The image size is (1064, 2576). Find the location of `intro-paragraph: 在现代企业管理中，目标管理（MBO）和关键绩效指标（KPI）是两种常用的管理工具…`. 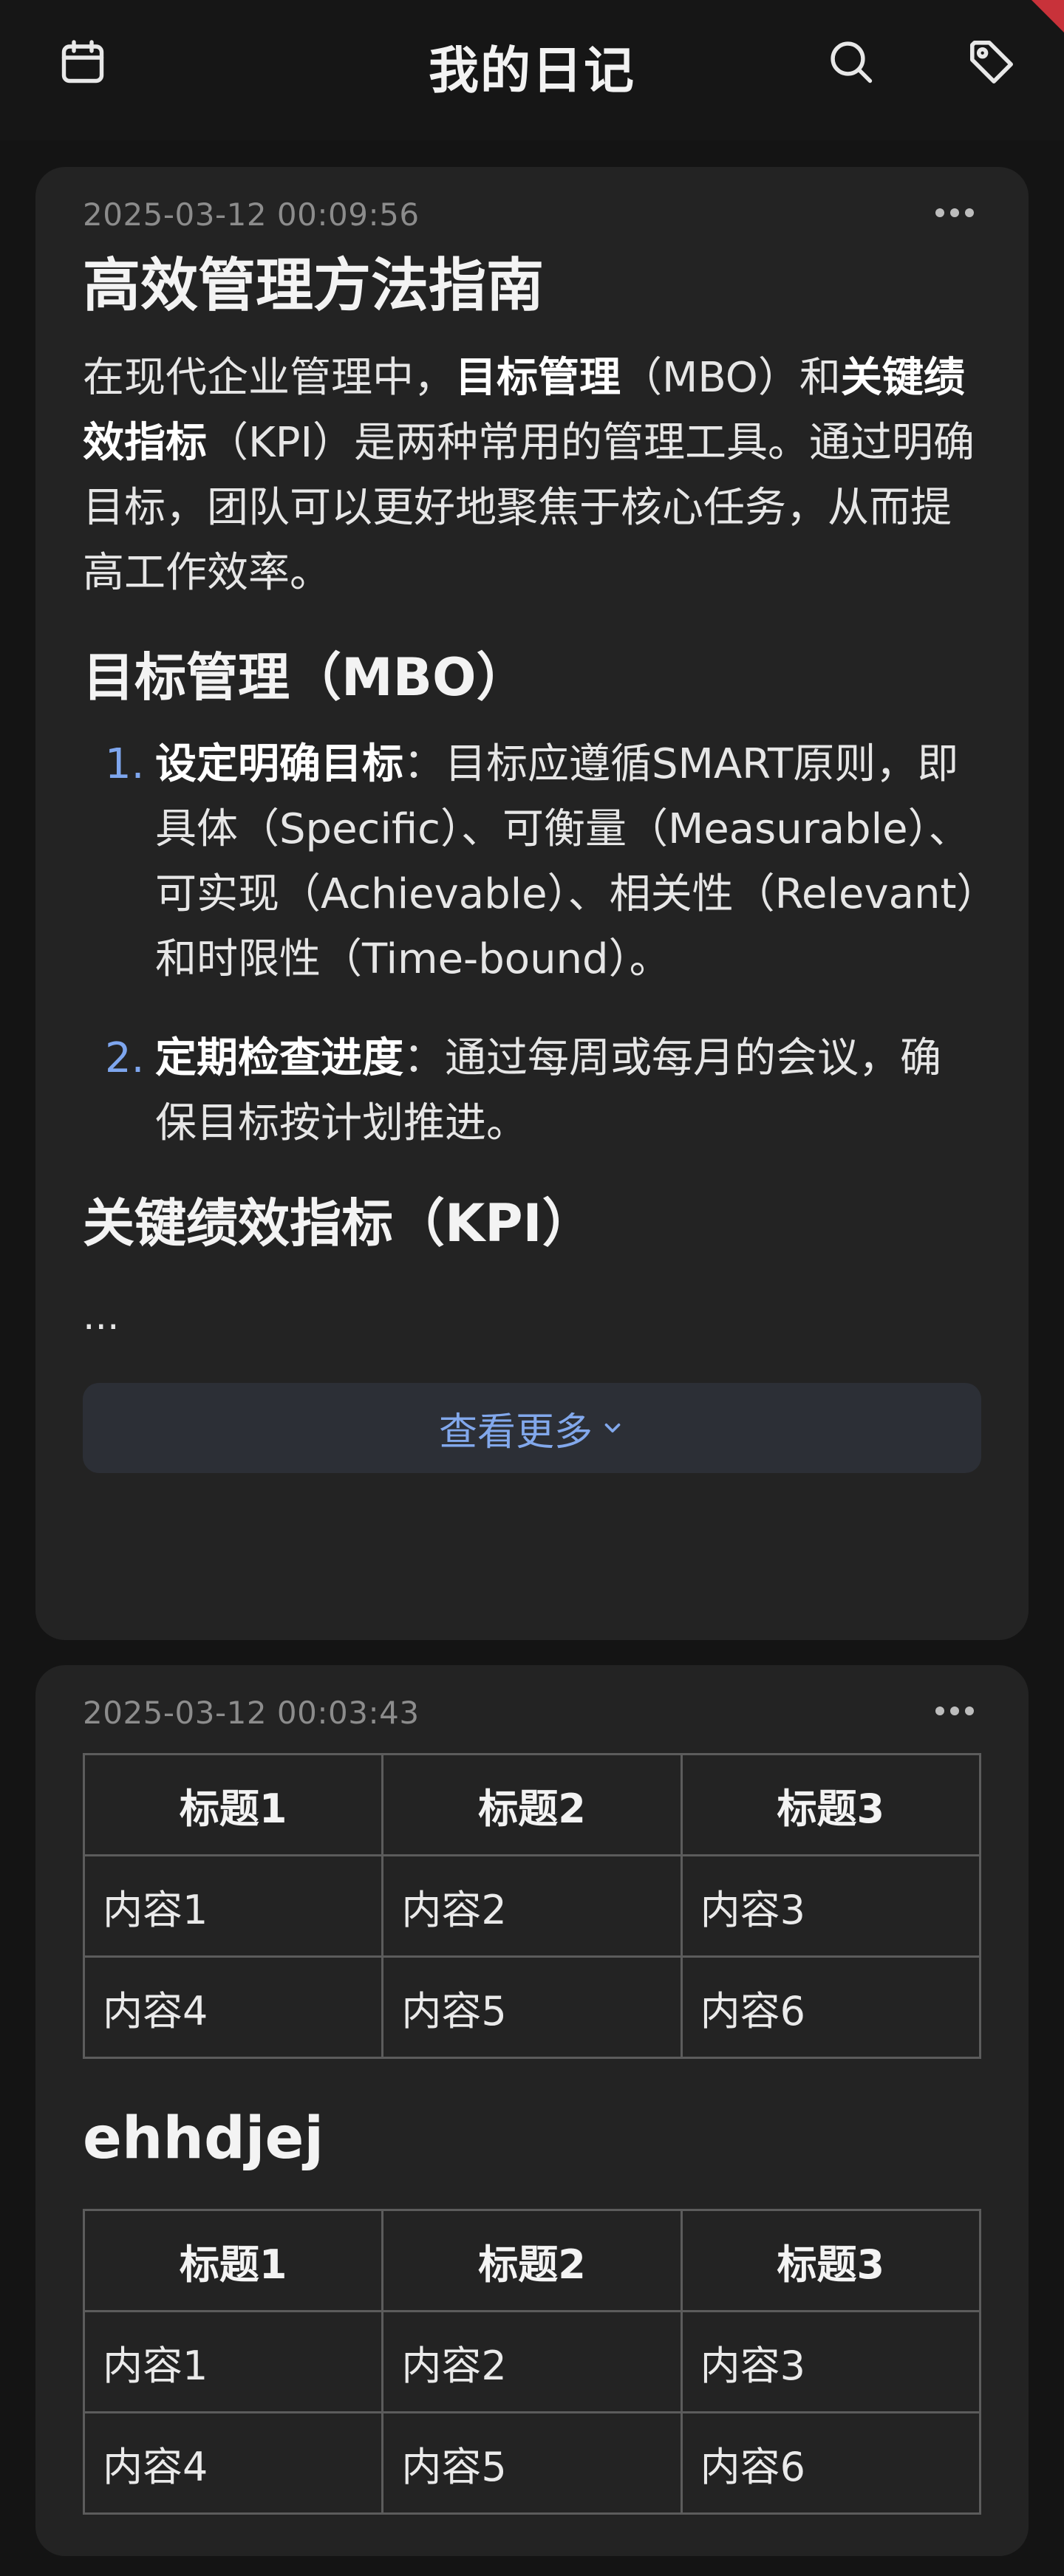

intro-paragraph: 在现代企业管理中，目标管理（MBO）和关键绩效指标（KPI）是两种常用的管理工具… is located at coordinates (532, 476).